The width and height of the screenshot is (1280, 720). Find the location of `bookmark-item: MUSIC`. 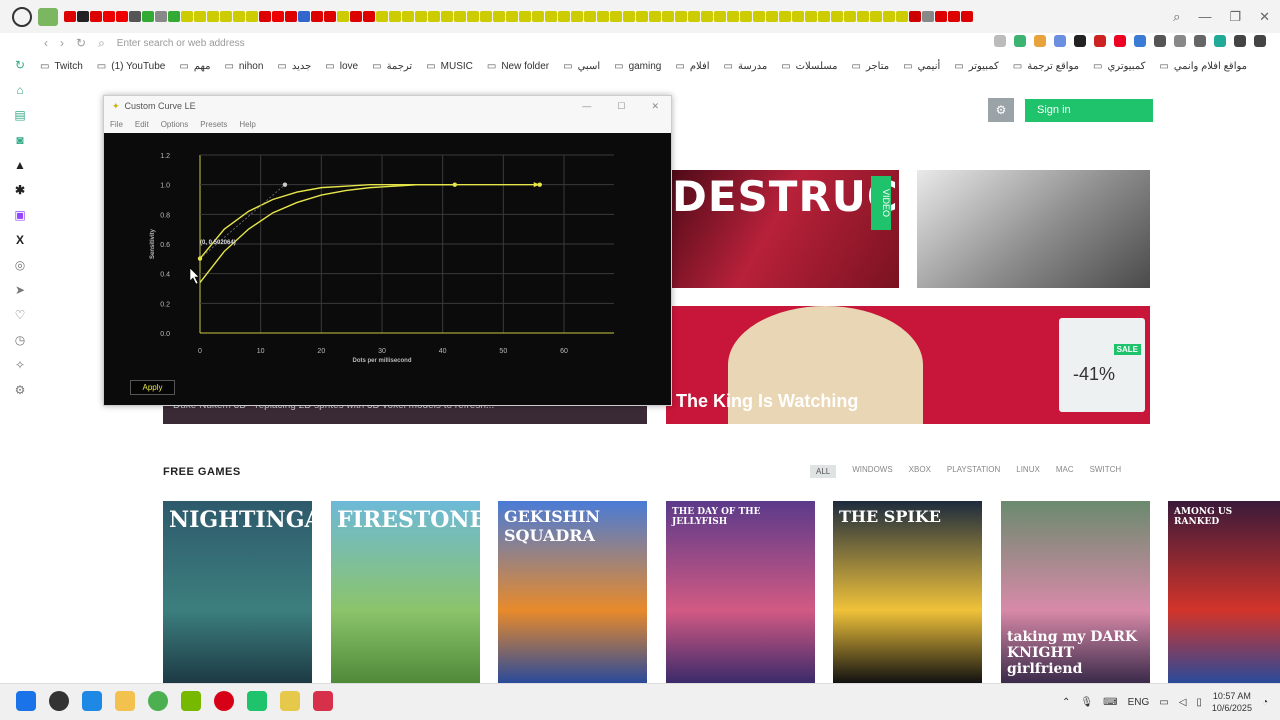

bookmark-item: MUSIC is located at coordinates (449, 66).